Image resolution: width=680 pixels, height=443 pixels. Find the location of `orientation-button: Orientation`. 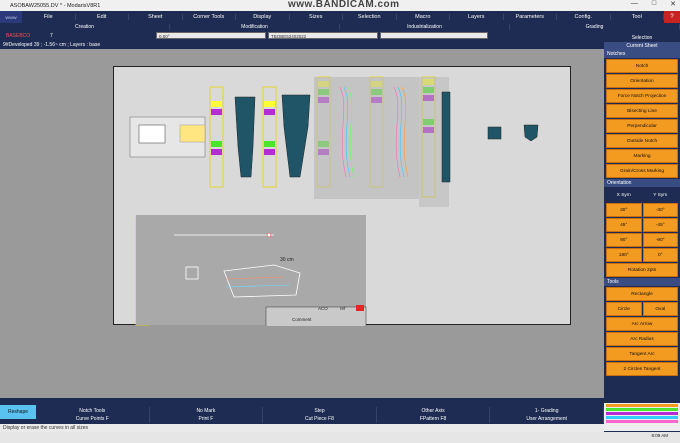

orientation-button: Orientation is located at coordinates (642, 81).